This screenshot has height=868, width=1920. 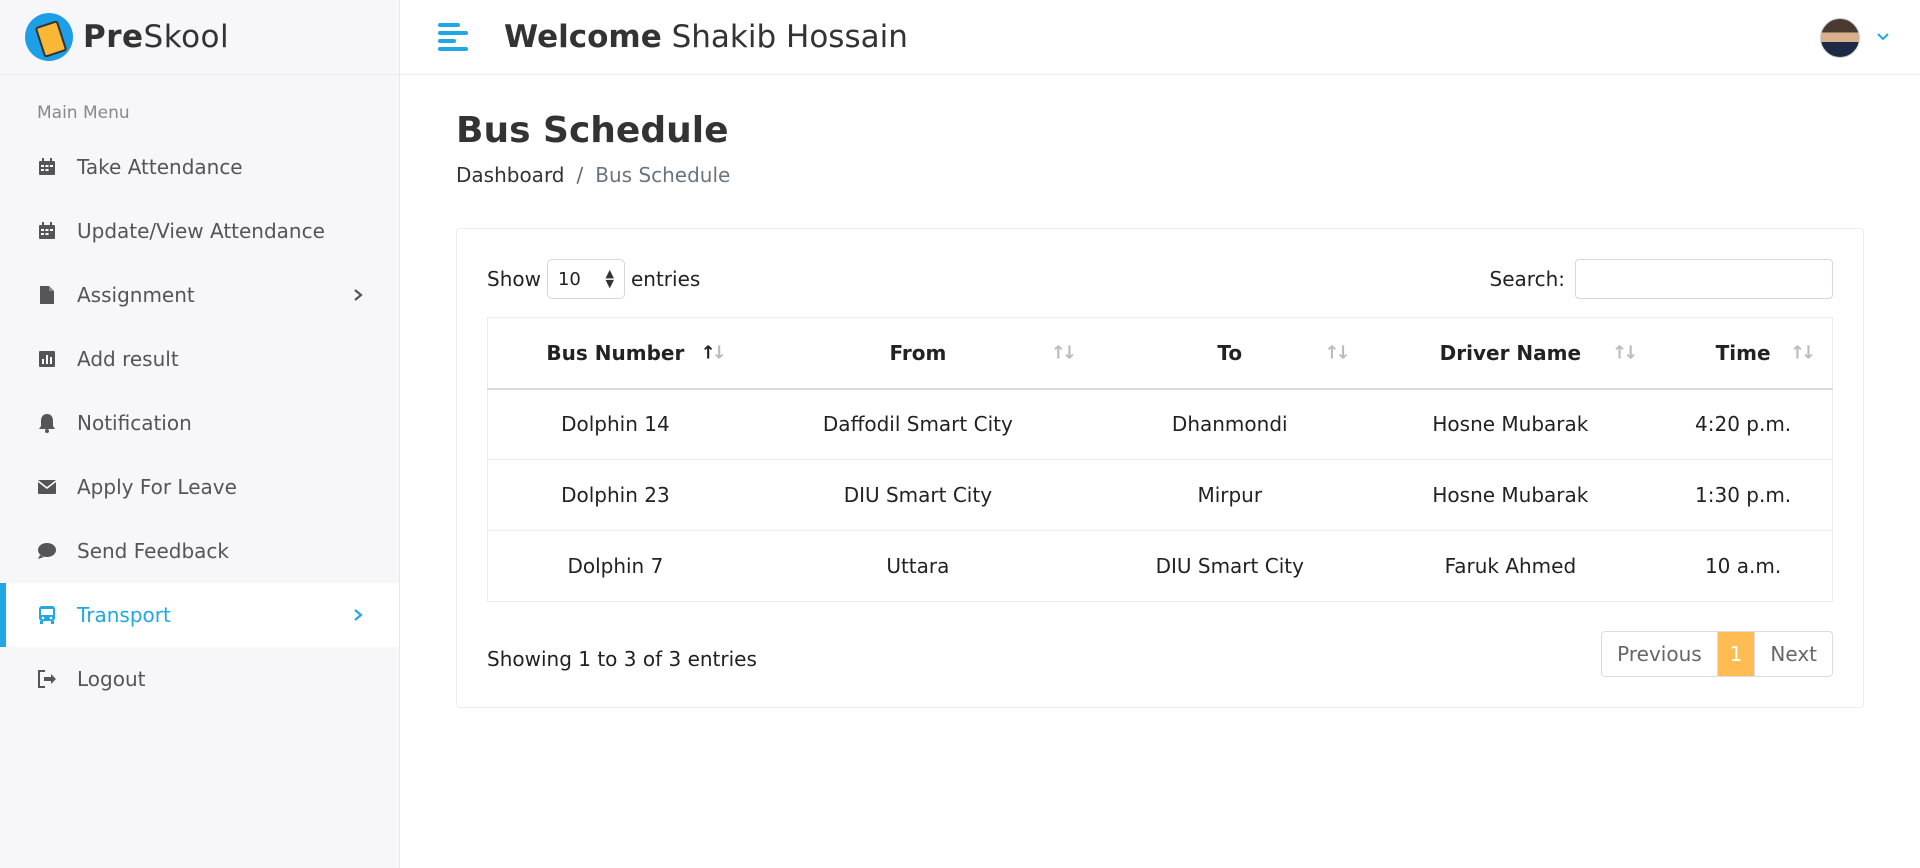 I want to click on sidebar-item-take-attendance: Take Attendance, so click(x=199, y=167).